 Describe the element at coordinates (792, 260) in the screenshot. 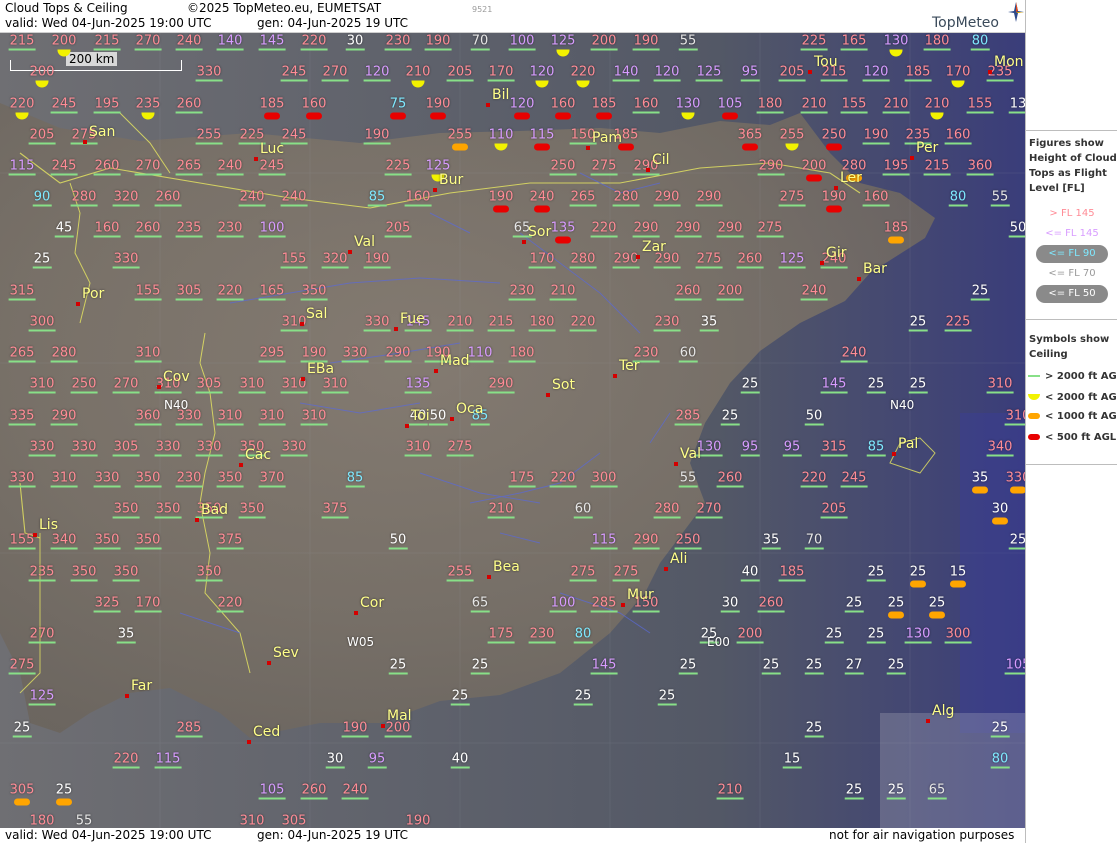

I see `cloud-top-label: 125` at that location.